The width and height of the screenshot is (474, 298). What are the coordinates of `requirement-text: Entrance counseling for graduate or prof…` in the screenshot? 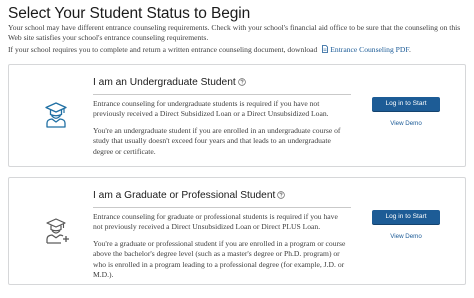 It's located at (215, 222).